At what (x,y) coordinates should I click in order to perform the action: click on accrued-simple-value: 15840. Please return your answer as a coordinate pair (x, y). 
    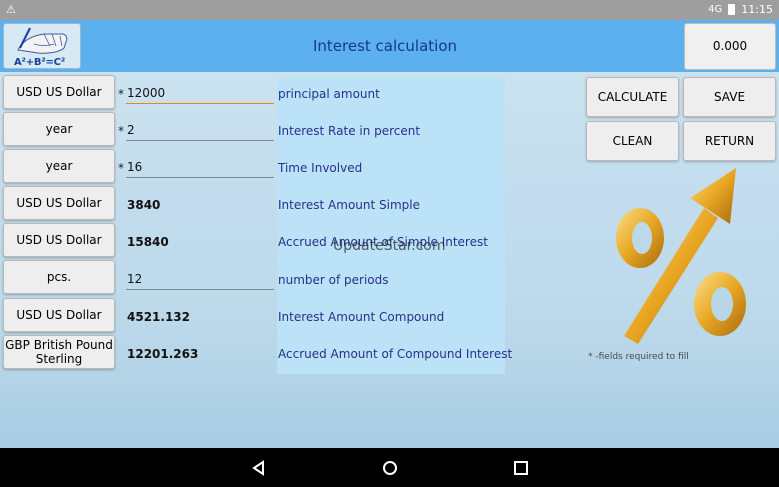
    Looking at the image, I should click on (148, 242).